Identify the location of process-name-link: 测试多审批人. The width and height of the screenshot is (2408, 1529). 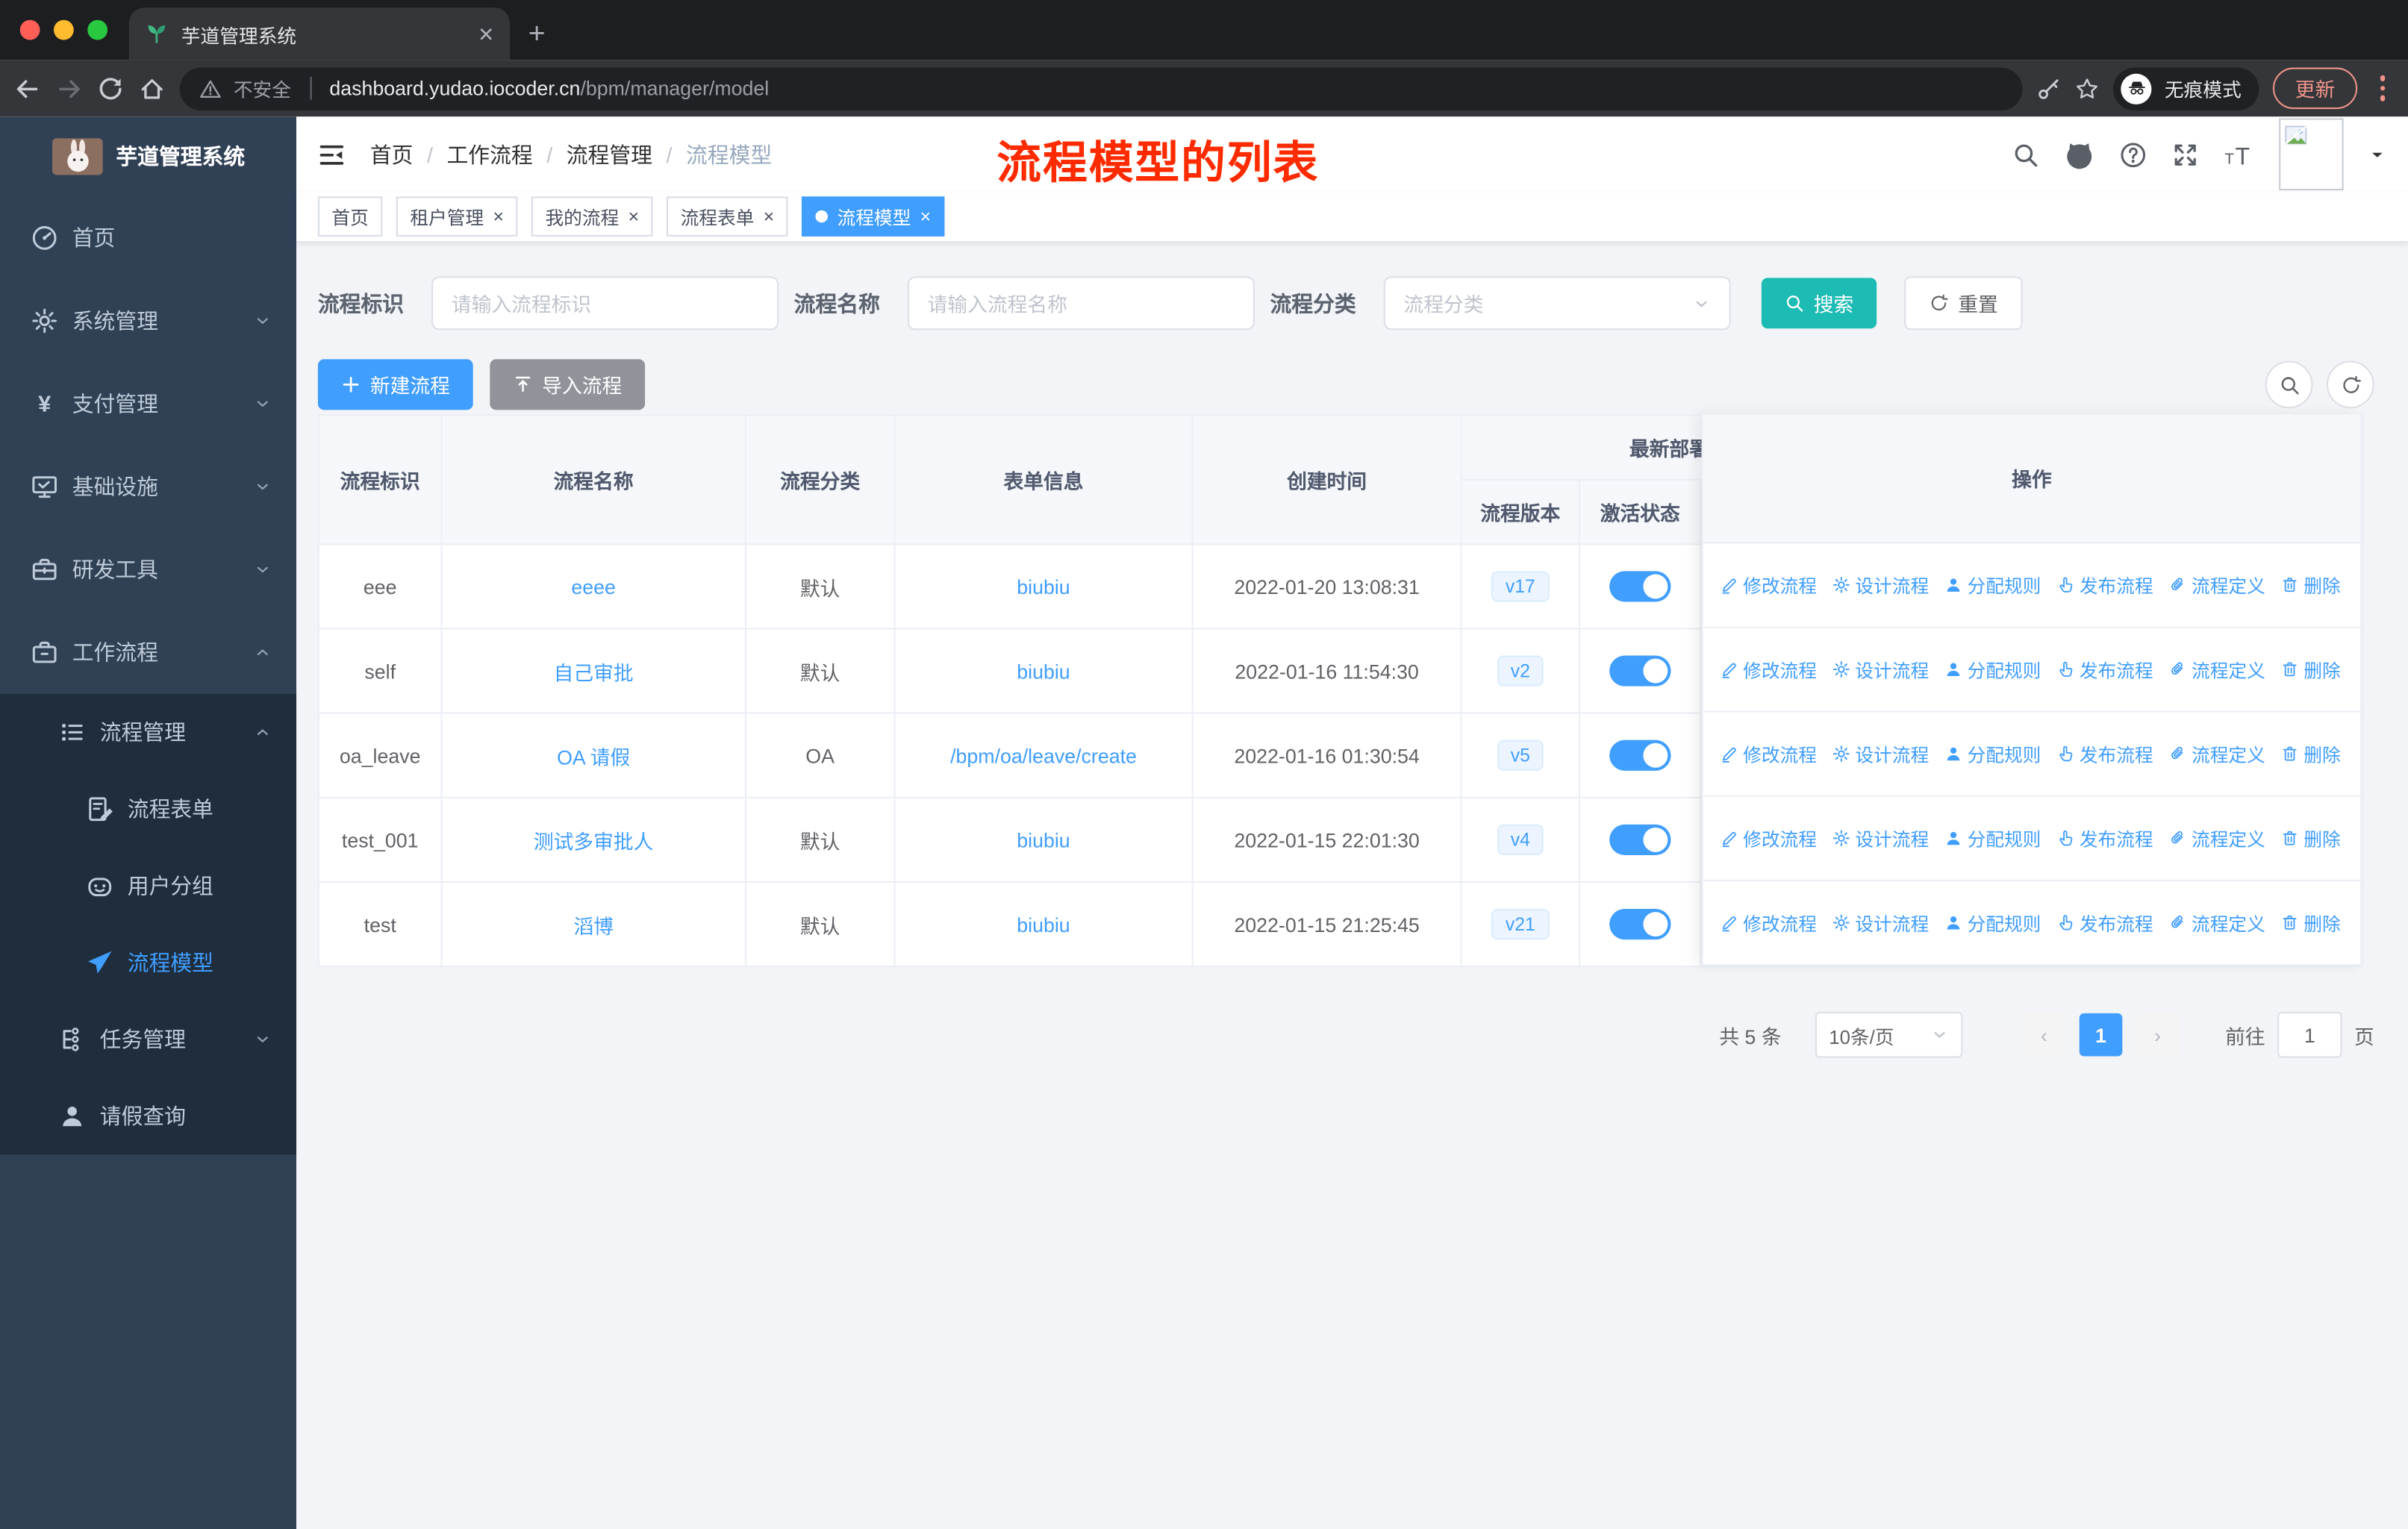
(594, 841).